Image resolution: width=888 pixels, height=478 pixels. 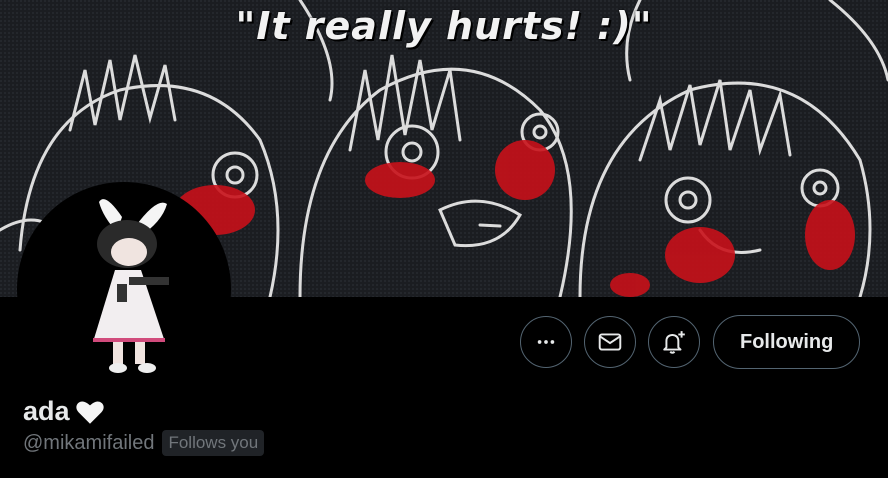 I want to click on message-button, so click(x=610, y=342).